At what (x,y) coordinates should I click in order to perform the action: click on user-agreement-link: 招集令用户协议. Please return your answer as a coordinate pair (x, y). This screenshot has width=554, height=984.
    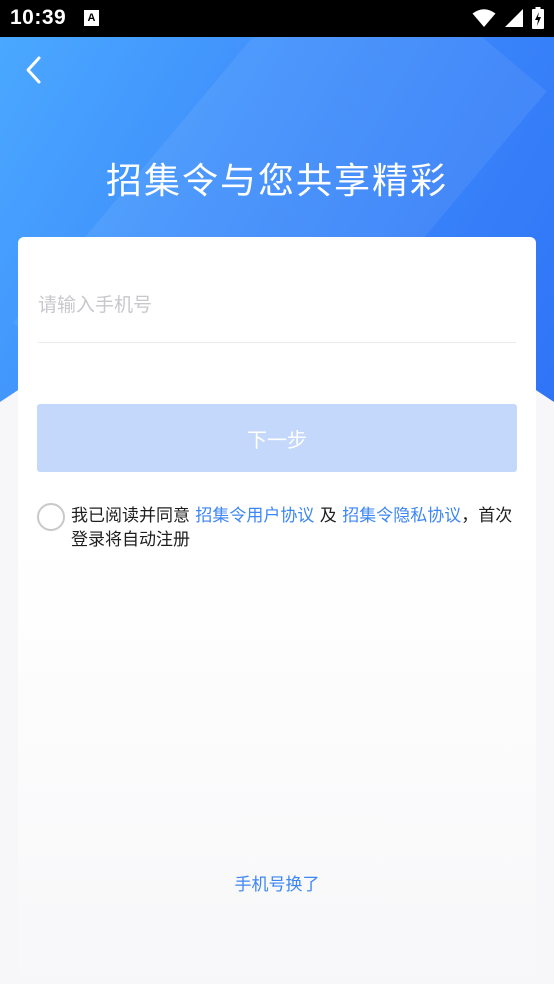
    Looking at the image, I should click on (254, 516).